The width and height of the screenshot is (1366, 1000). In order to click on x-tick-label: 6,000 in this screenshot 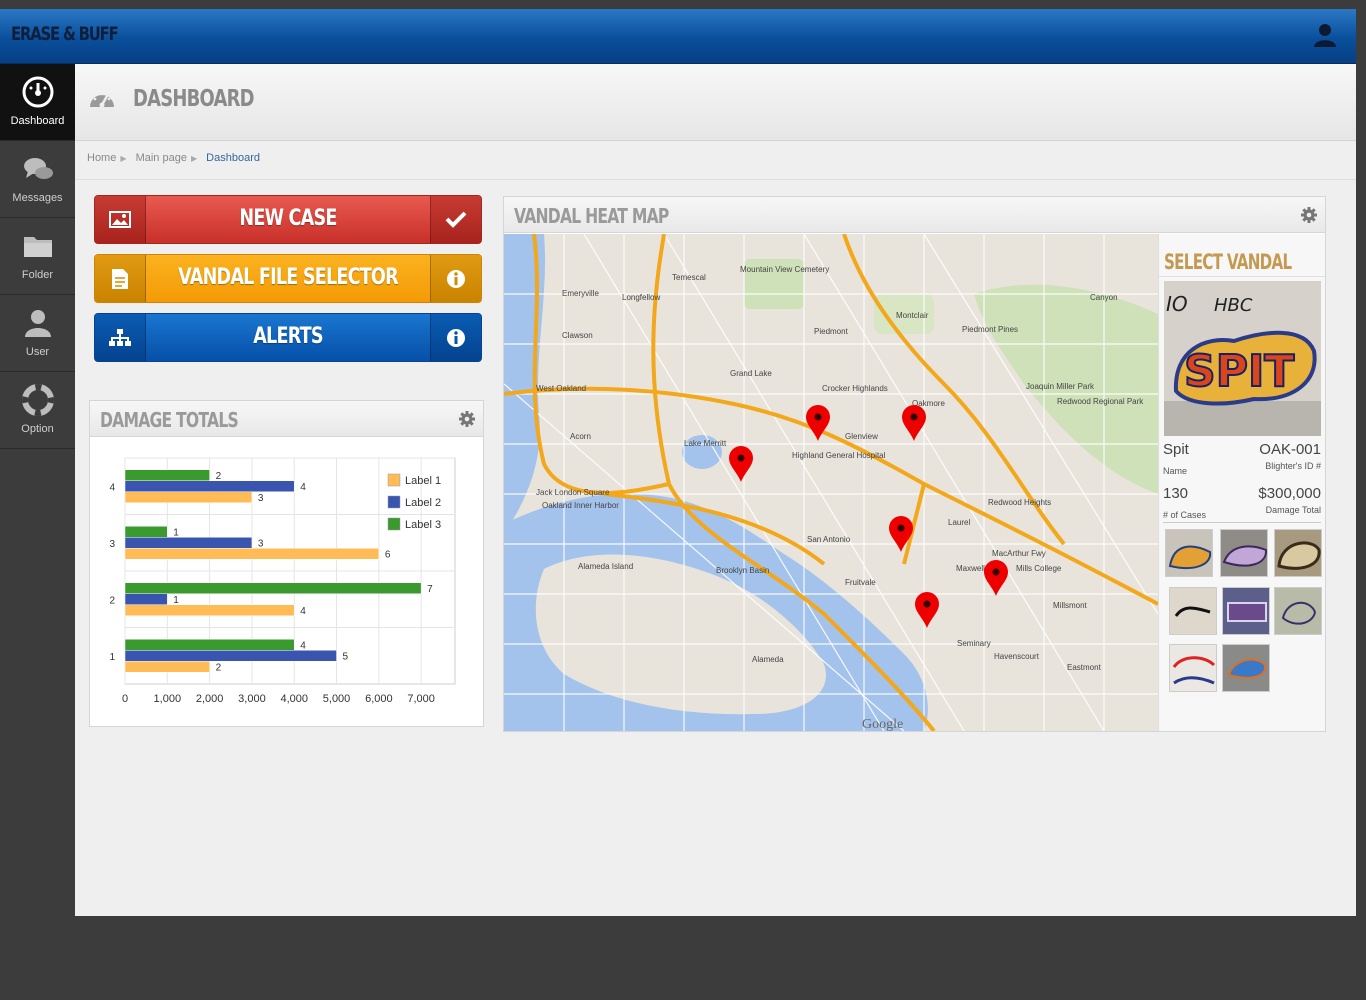, I will do `click(379, 699)`.